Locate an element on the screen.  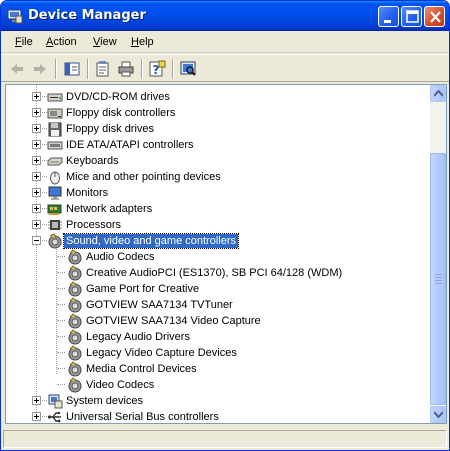
tree-device: Legacy Video Capture Devices is located at coordinates (218, 353).